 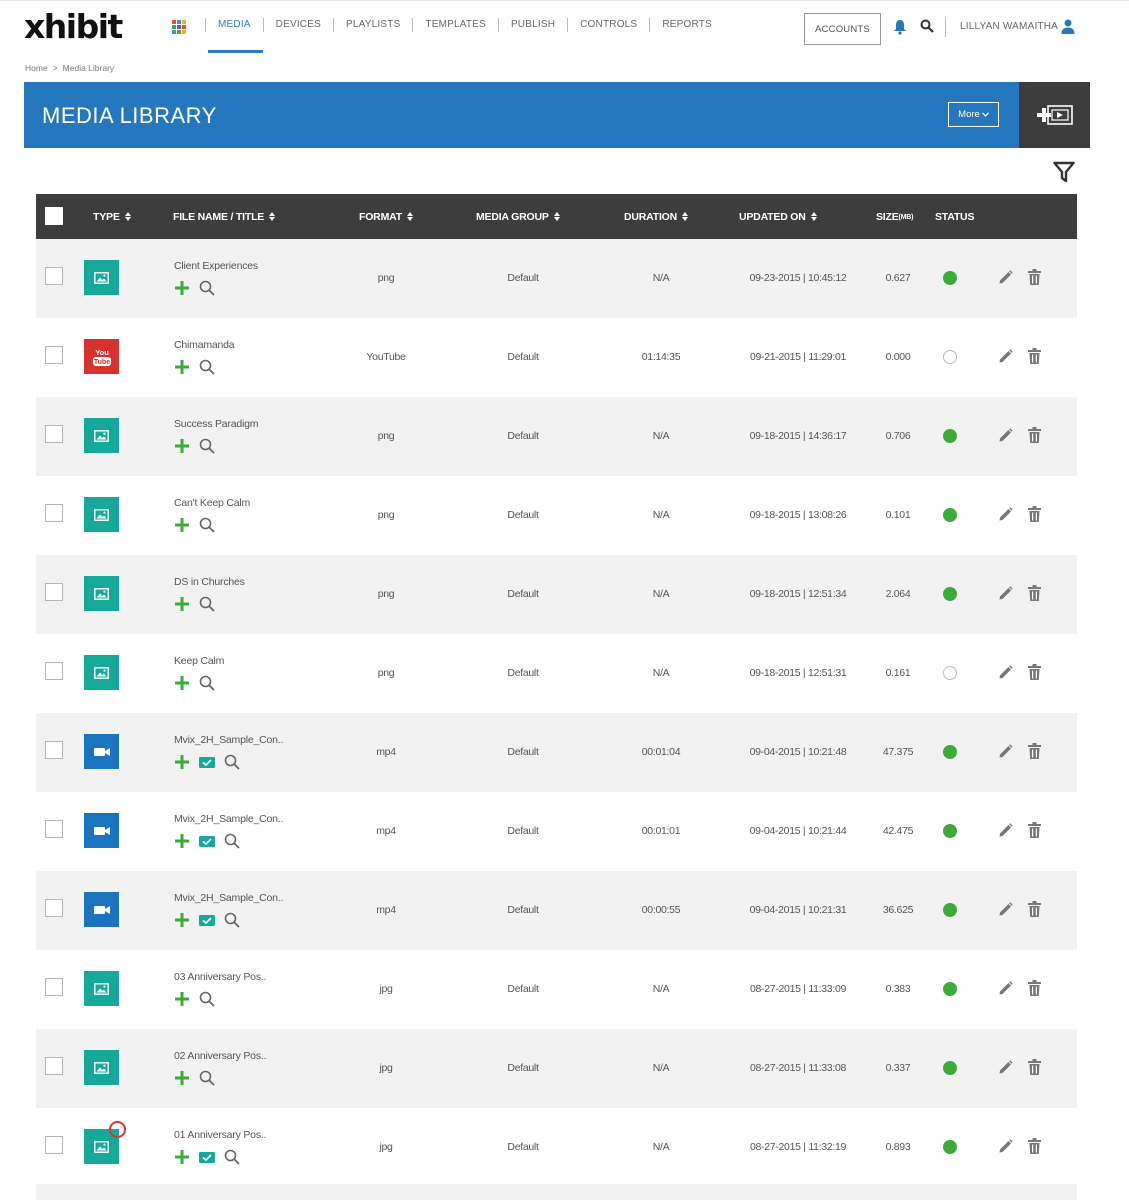 I want to click on select-all-checkbox, so click(x=54, y=216).